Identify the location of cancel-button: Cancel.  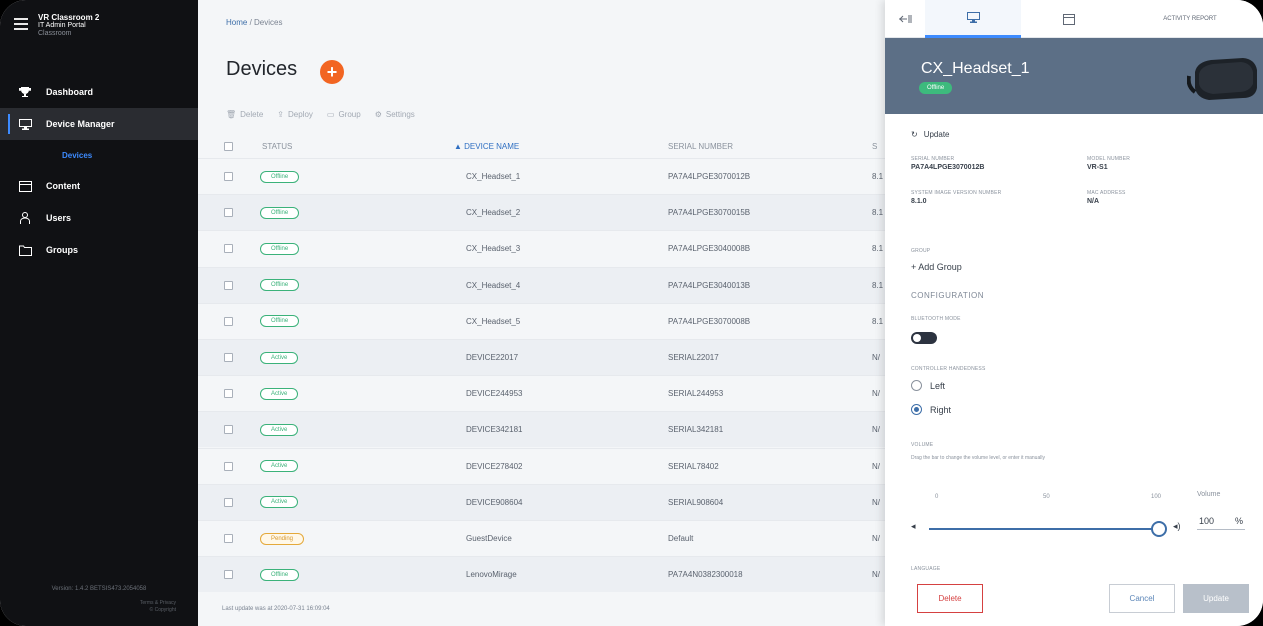
(1142, 598).